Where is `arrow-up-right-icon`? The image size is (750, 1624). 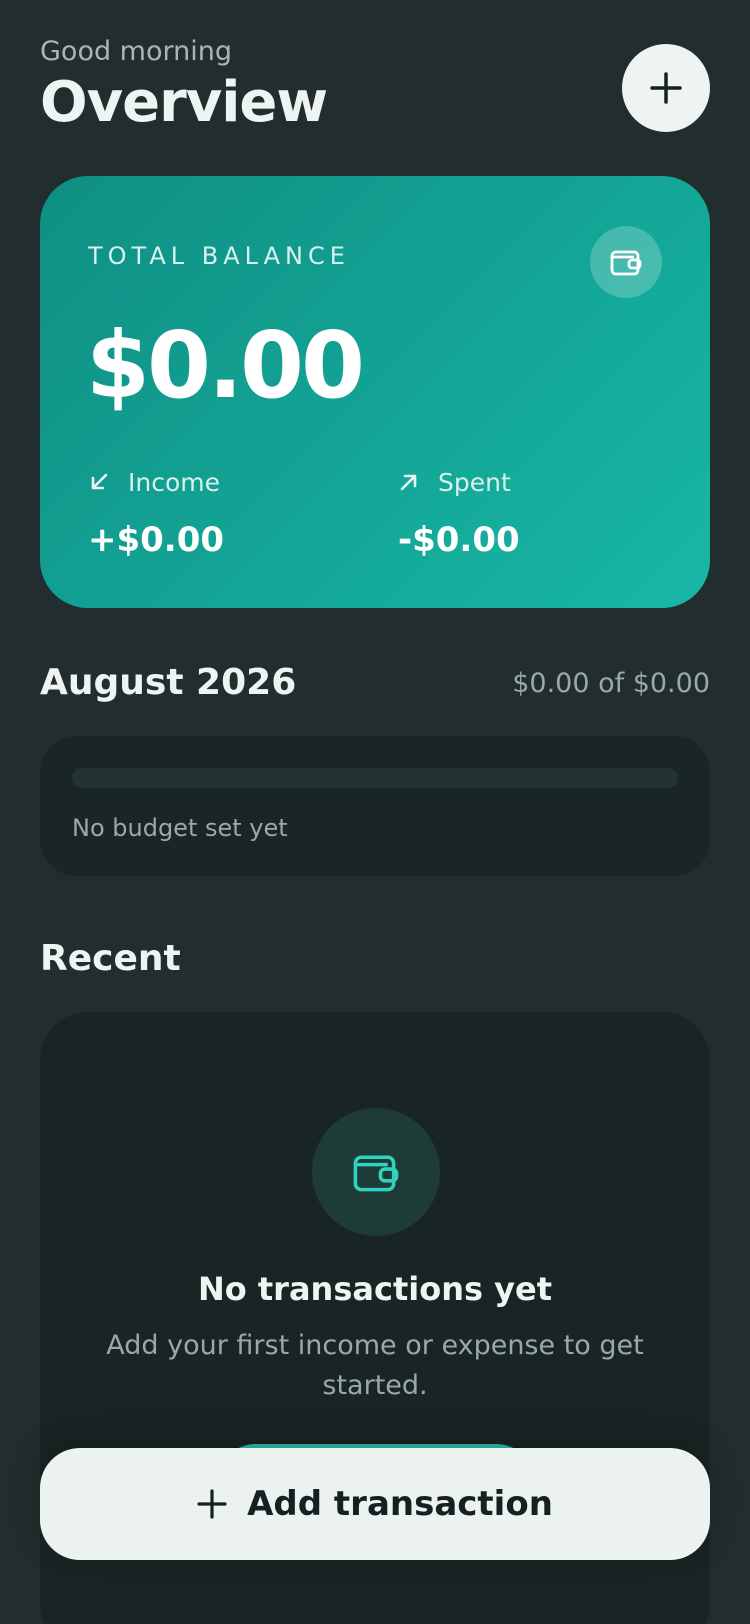 arrow-up-right-icon is located at coordinates (408, 482).